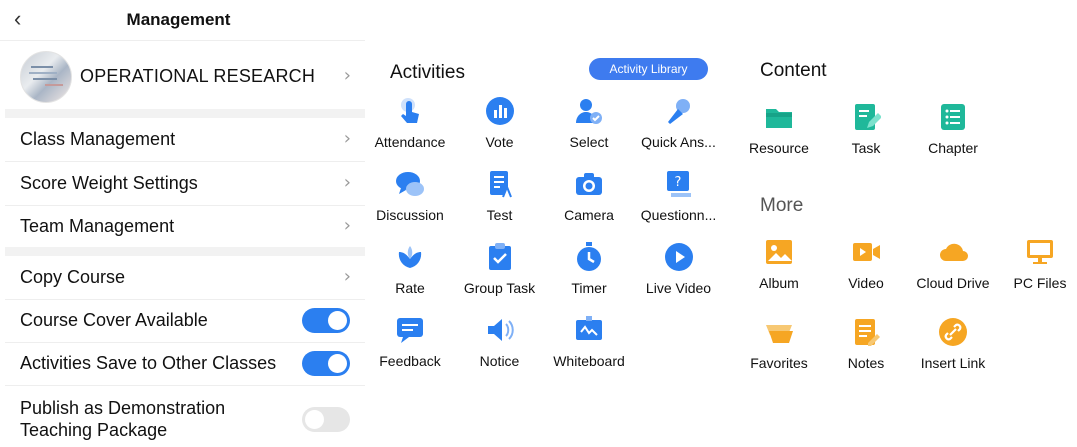 This screenshot has height=447, width=1077. What do you see at coordinates (410, 269) in the screenshot?
I see `tile-rate: Rate` at bounding box center [410, 269].